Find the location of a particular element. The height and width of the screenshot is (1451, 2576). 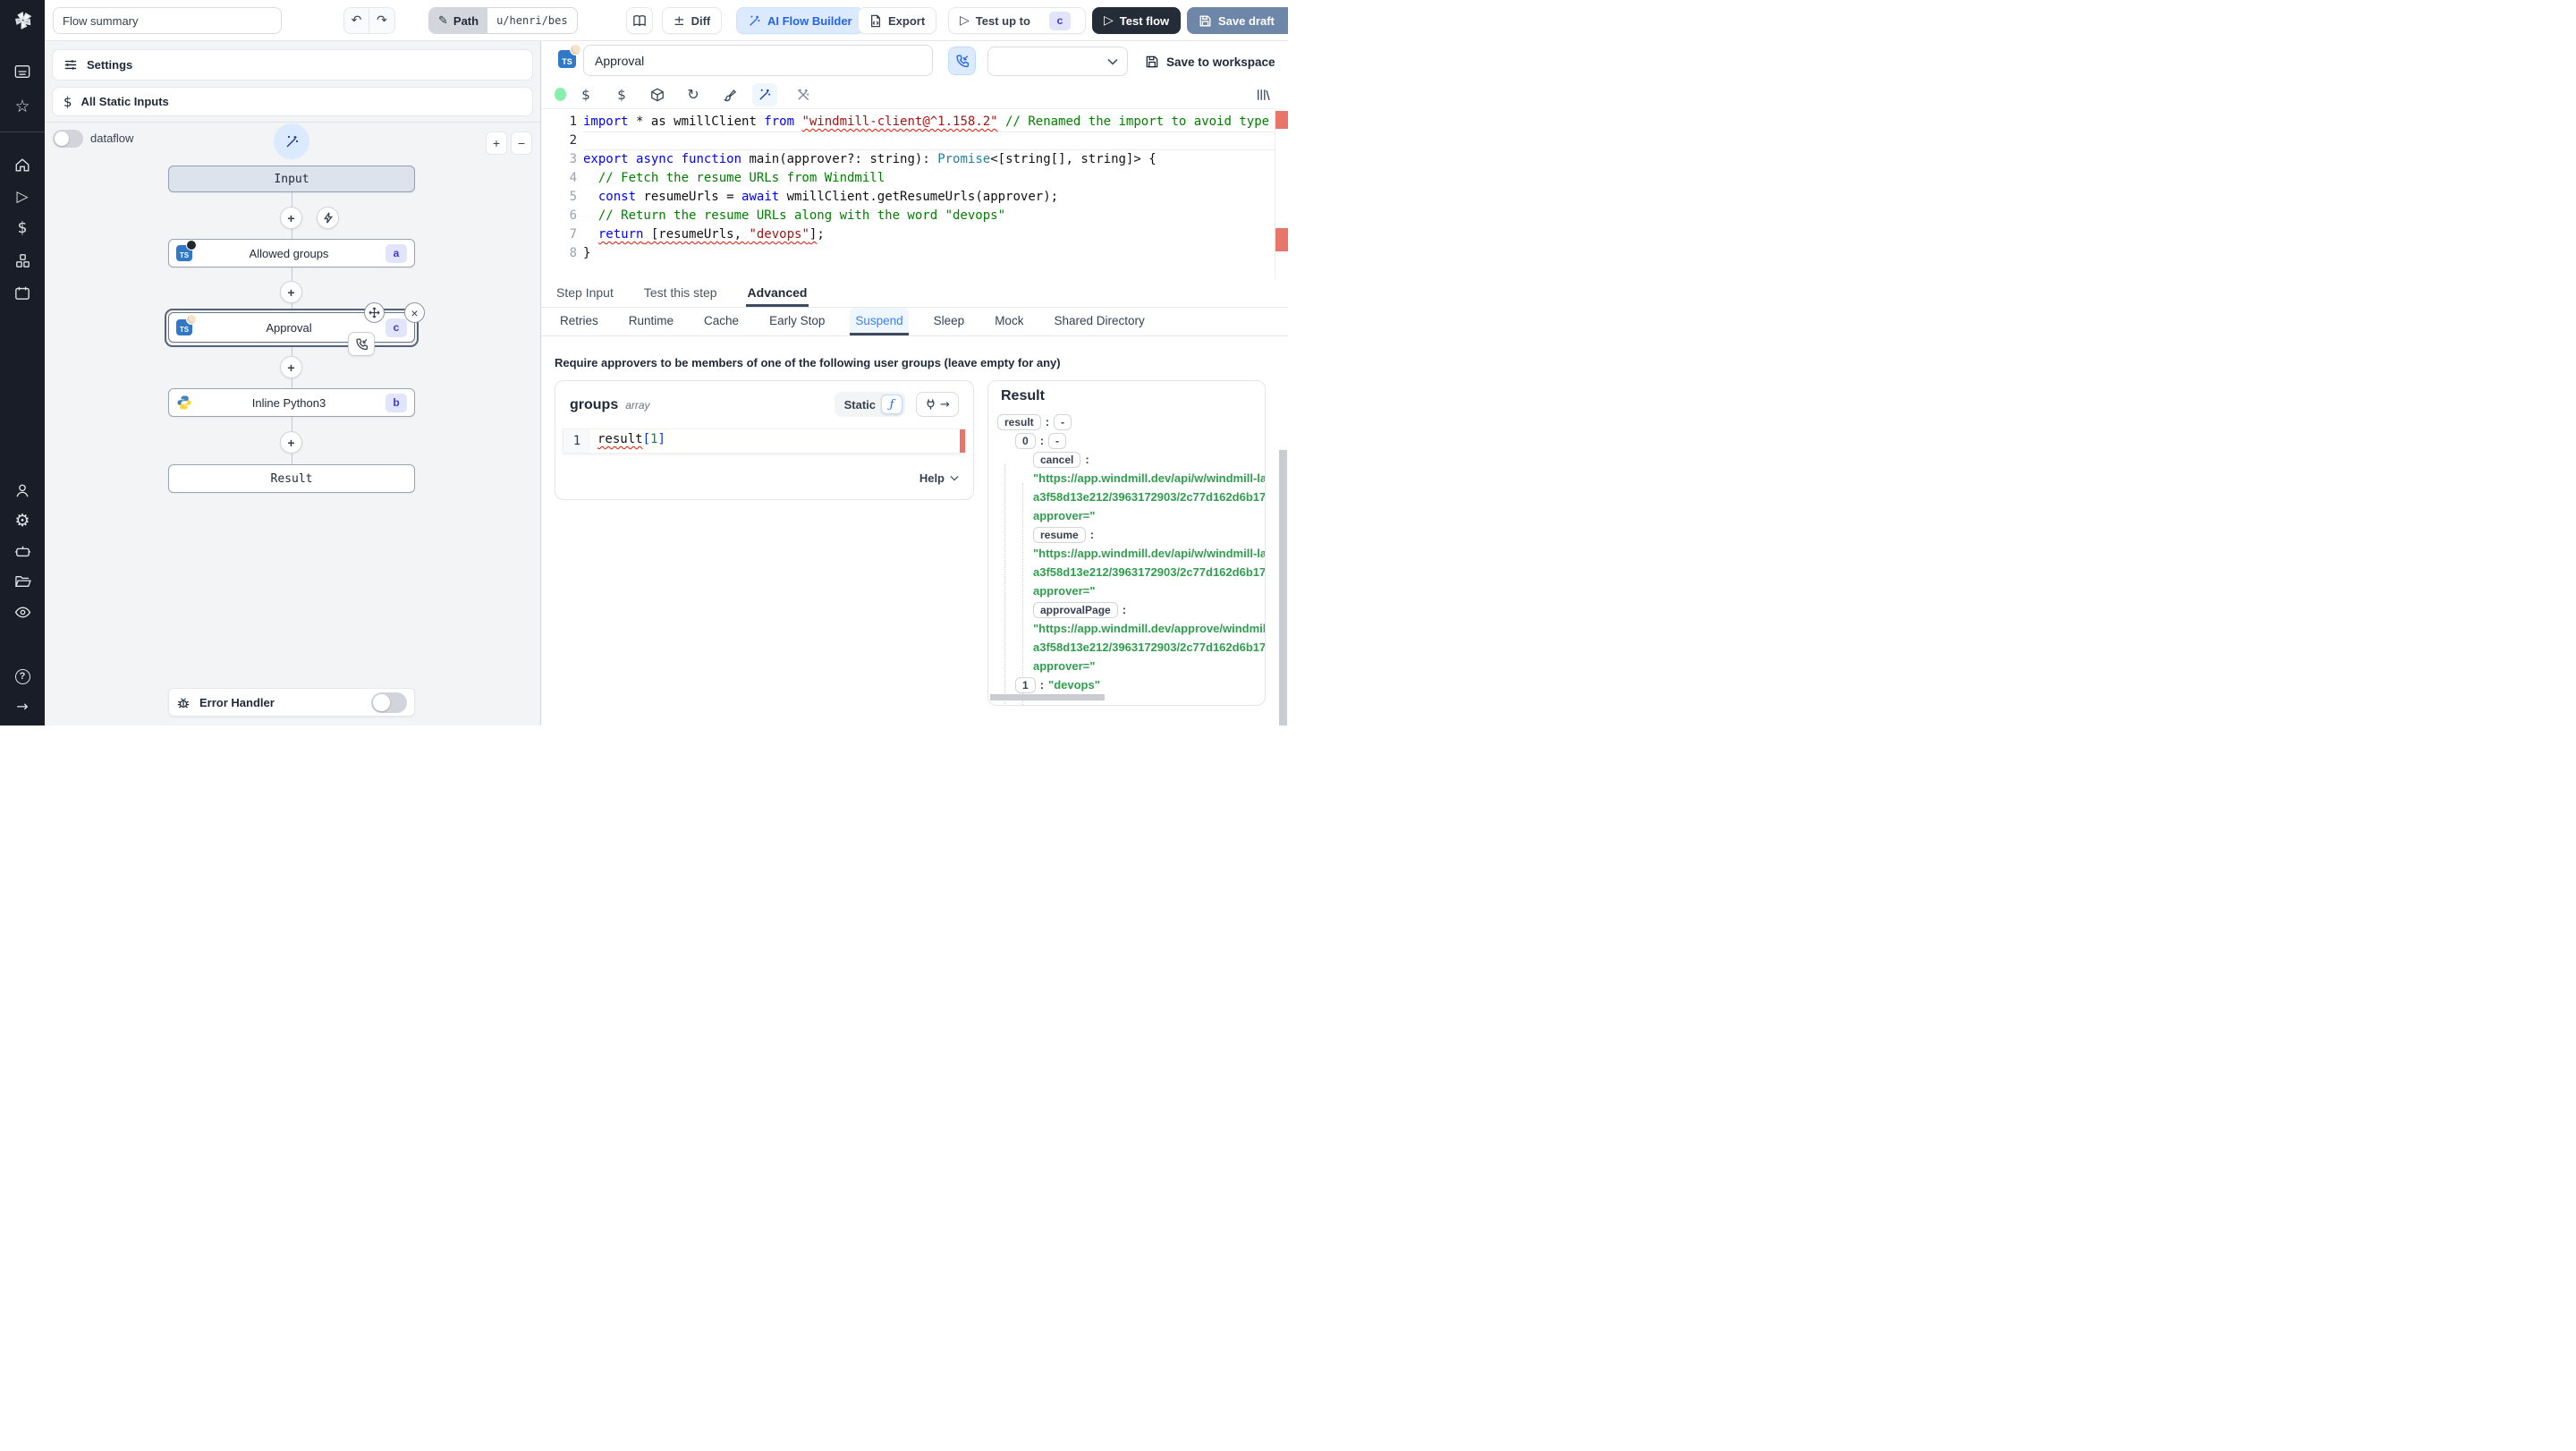

vertical-scrollbar is located at coordinates (1283, 588).